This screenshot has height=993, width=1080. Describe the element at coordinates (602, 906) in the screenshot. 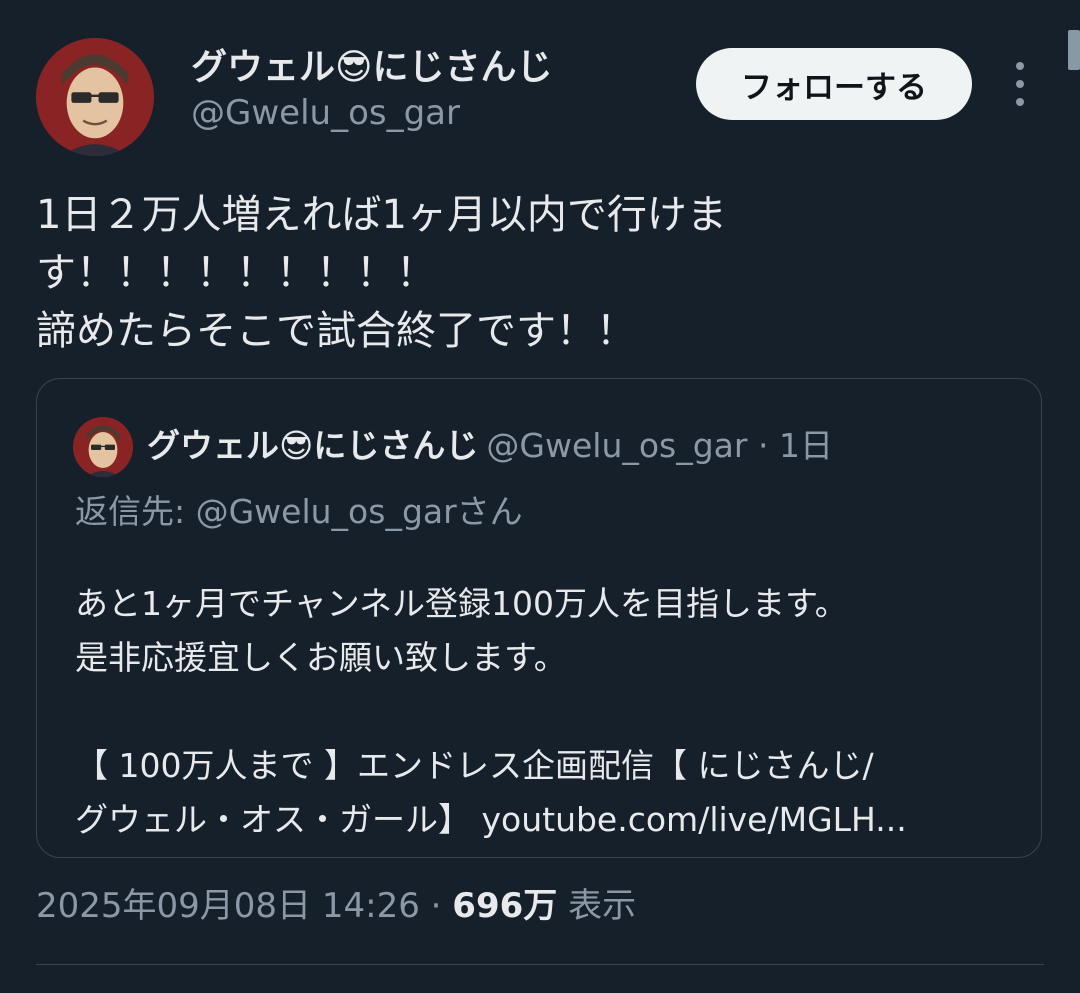

I see `view-label: 表示` at that location.